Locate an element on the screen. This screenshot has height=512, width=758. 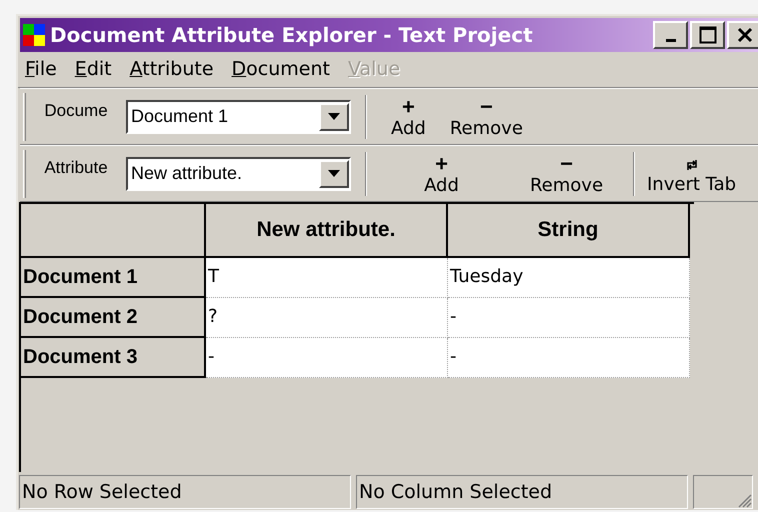
menu-item: Edit is located at coordinates (93, 69).